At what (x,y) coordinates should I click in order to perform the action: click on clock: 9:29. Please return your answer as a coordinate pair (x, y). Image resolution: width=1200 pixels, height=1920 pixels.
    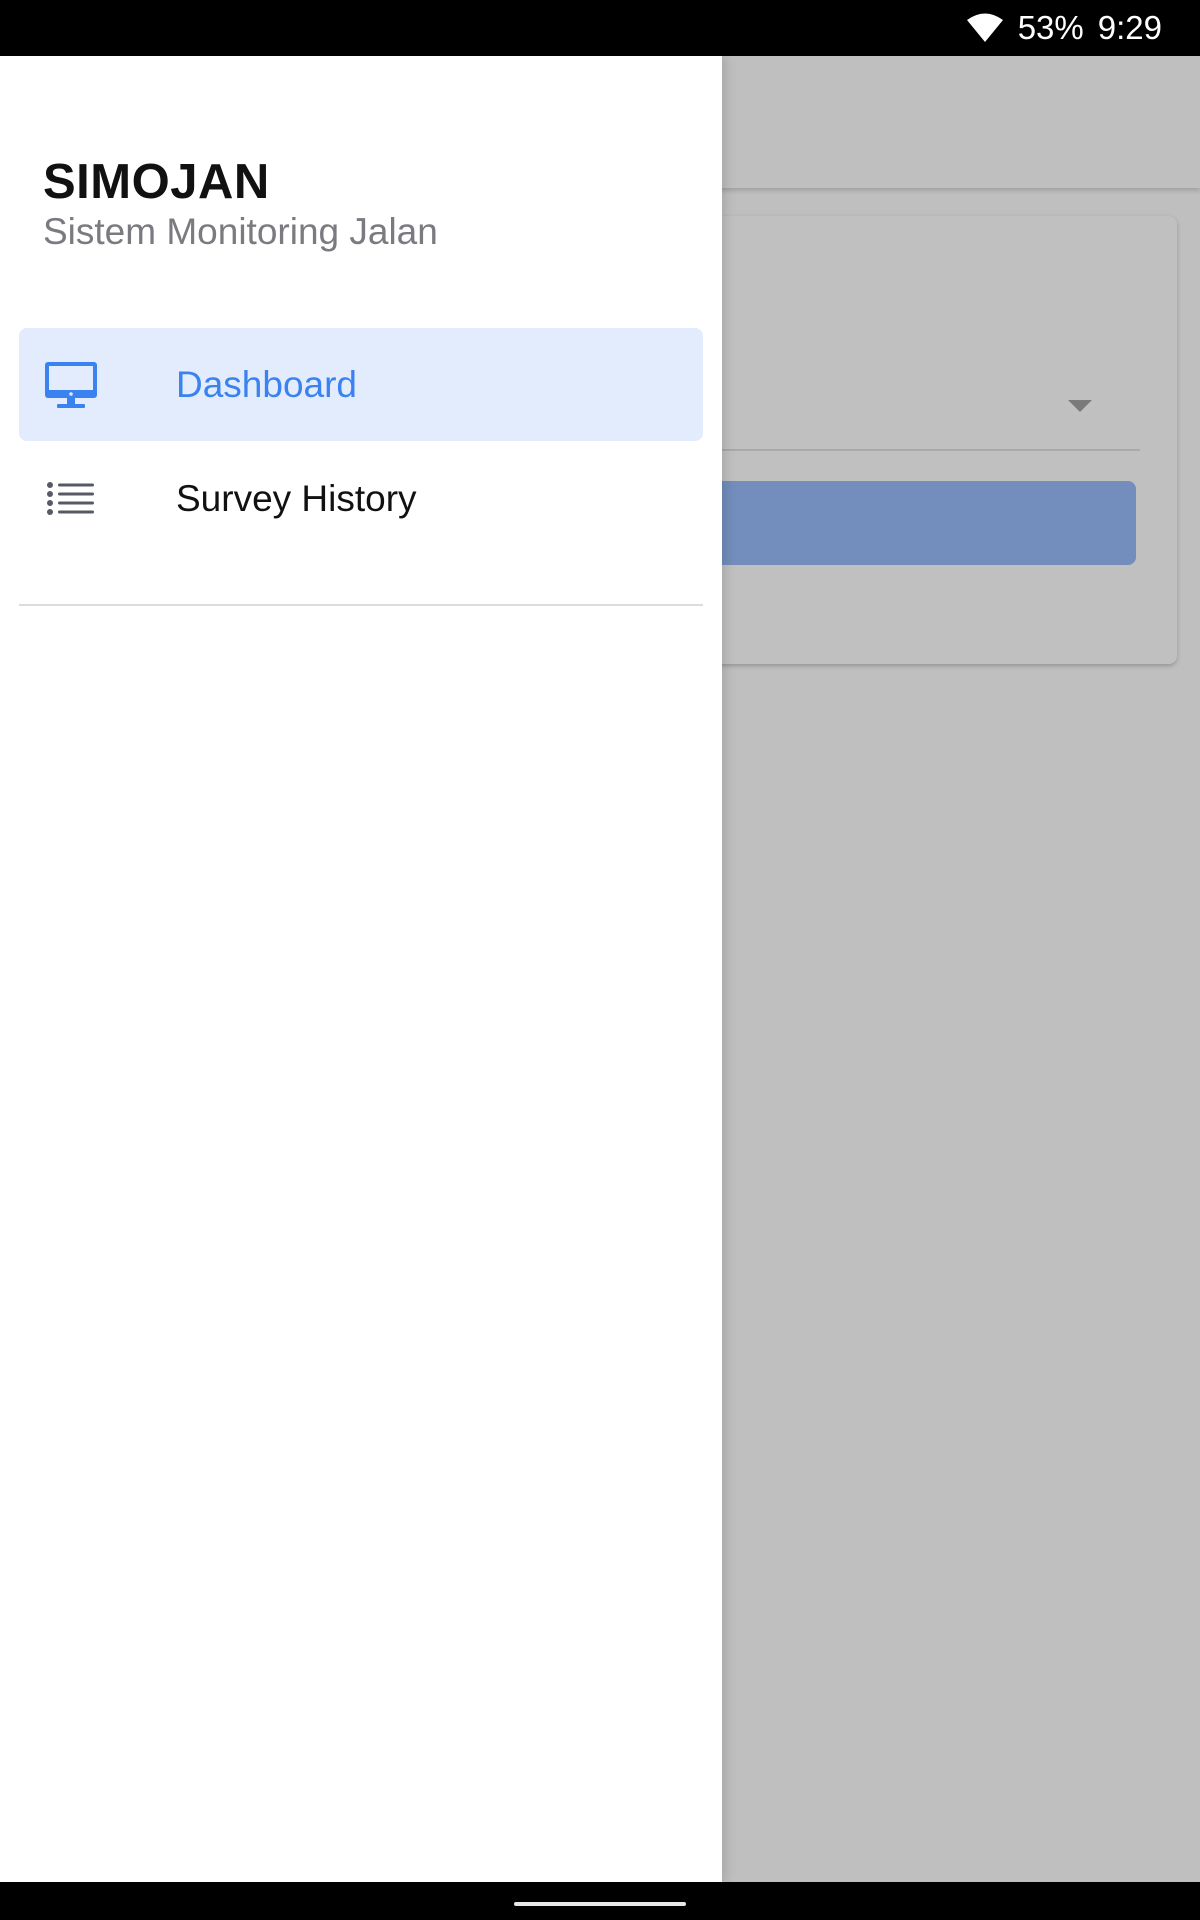
    Looking at the image, I should click on (1129, 27).